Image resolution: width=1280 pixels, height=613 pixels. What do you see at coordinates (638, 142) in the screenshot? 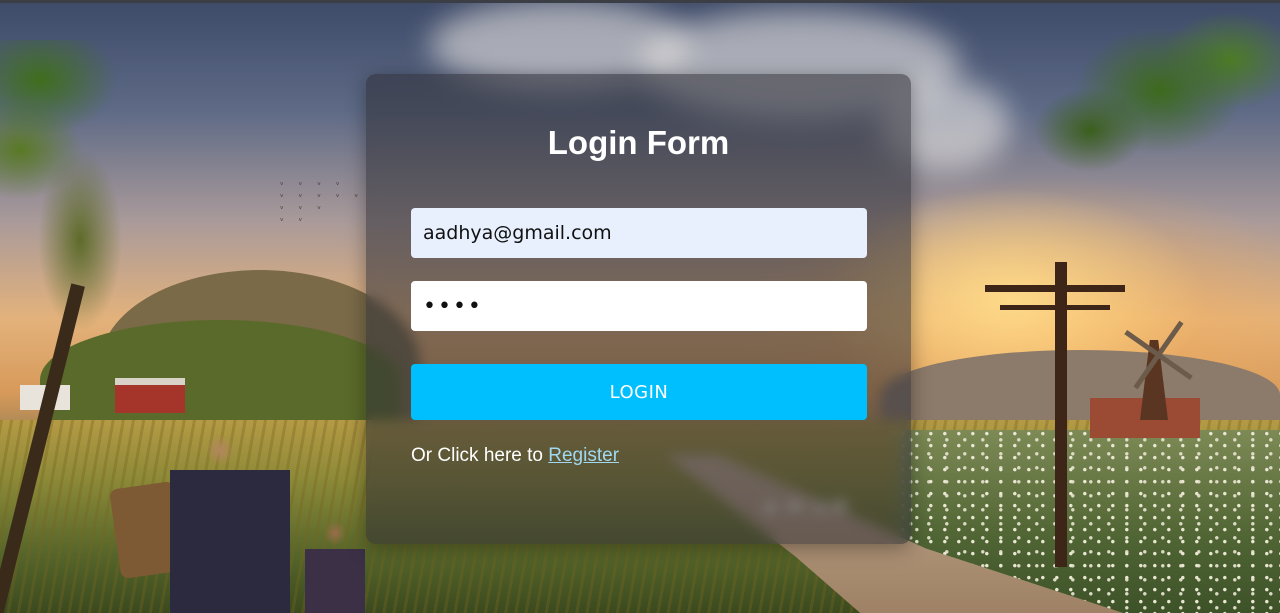
I see `form-title: Login Form` at bounding box center [638, 142].